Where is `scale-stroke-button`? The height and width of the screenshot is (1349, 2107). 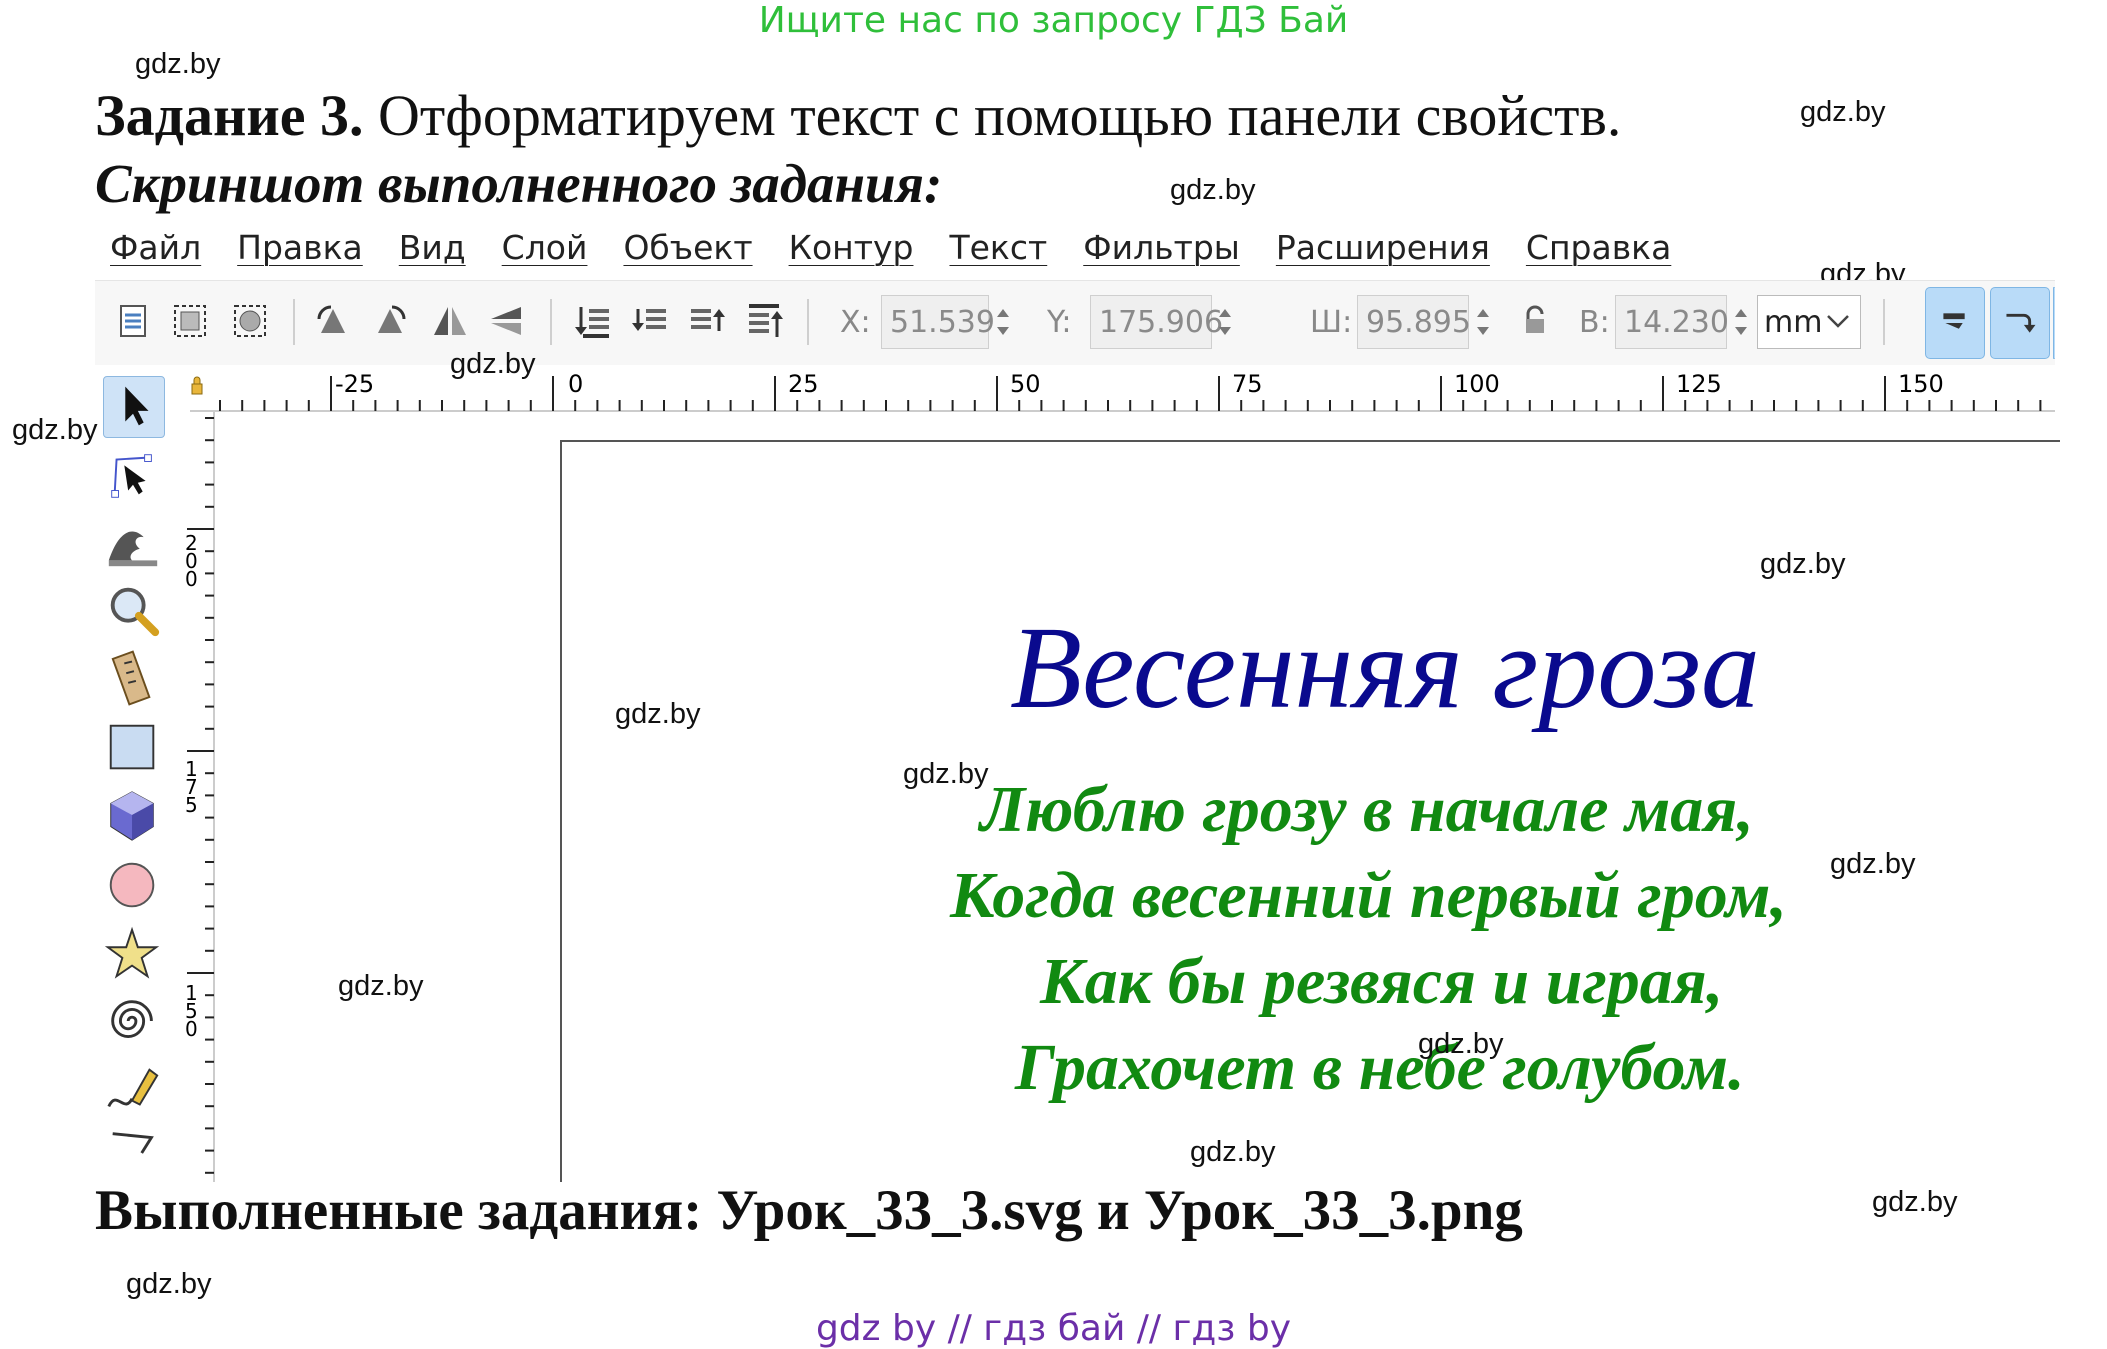
scale-stroke-button is located at coordinates (1955, 323).